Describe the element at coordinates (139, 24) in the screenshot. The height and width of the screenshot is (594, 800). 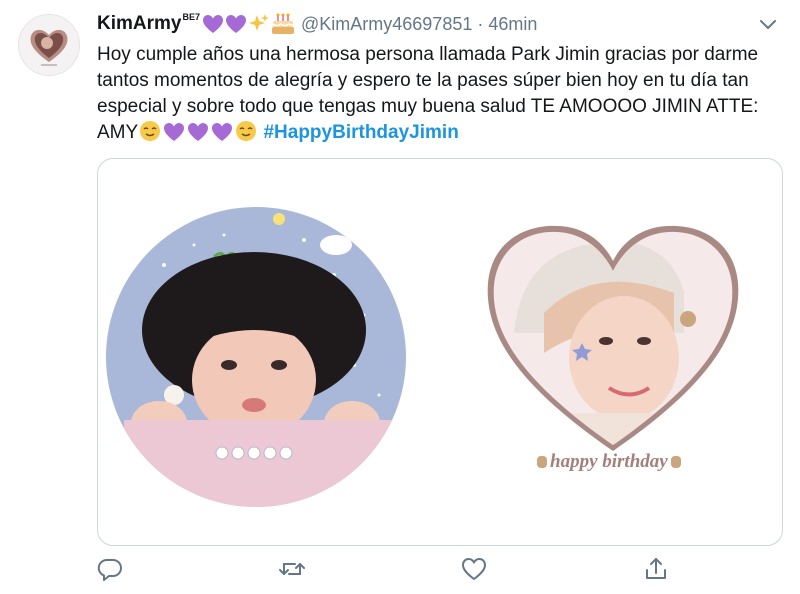
I see `display-name: KimArmy` at that location.